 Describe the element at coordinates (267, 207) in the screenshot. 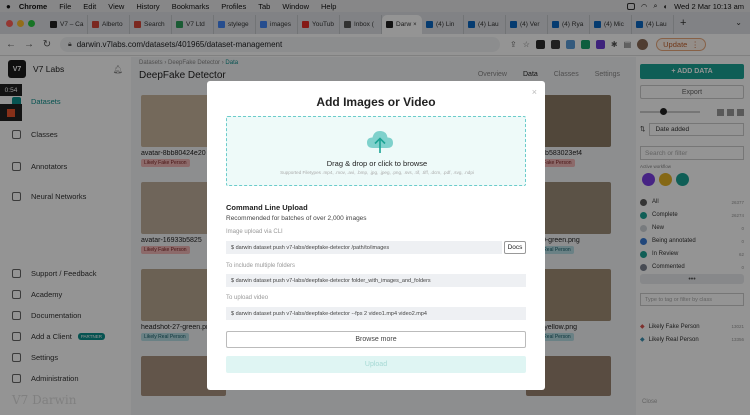

I see `cli-title: Command Line Upload` at that location.